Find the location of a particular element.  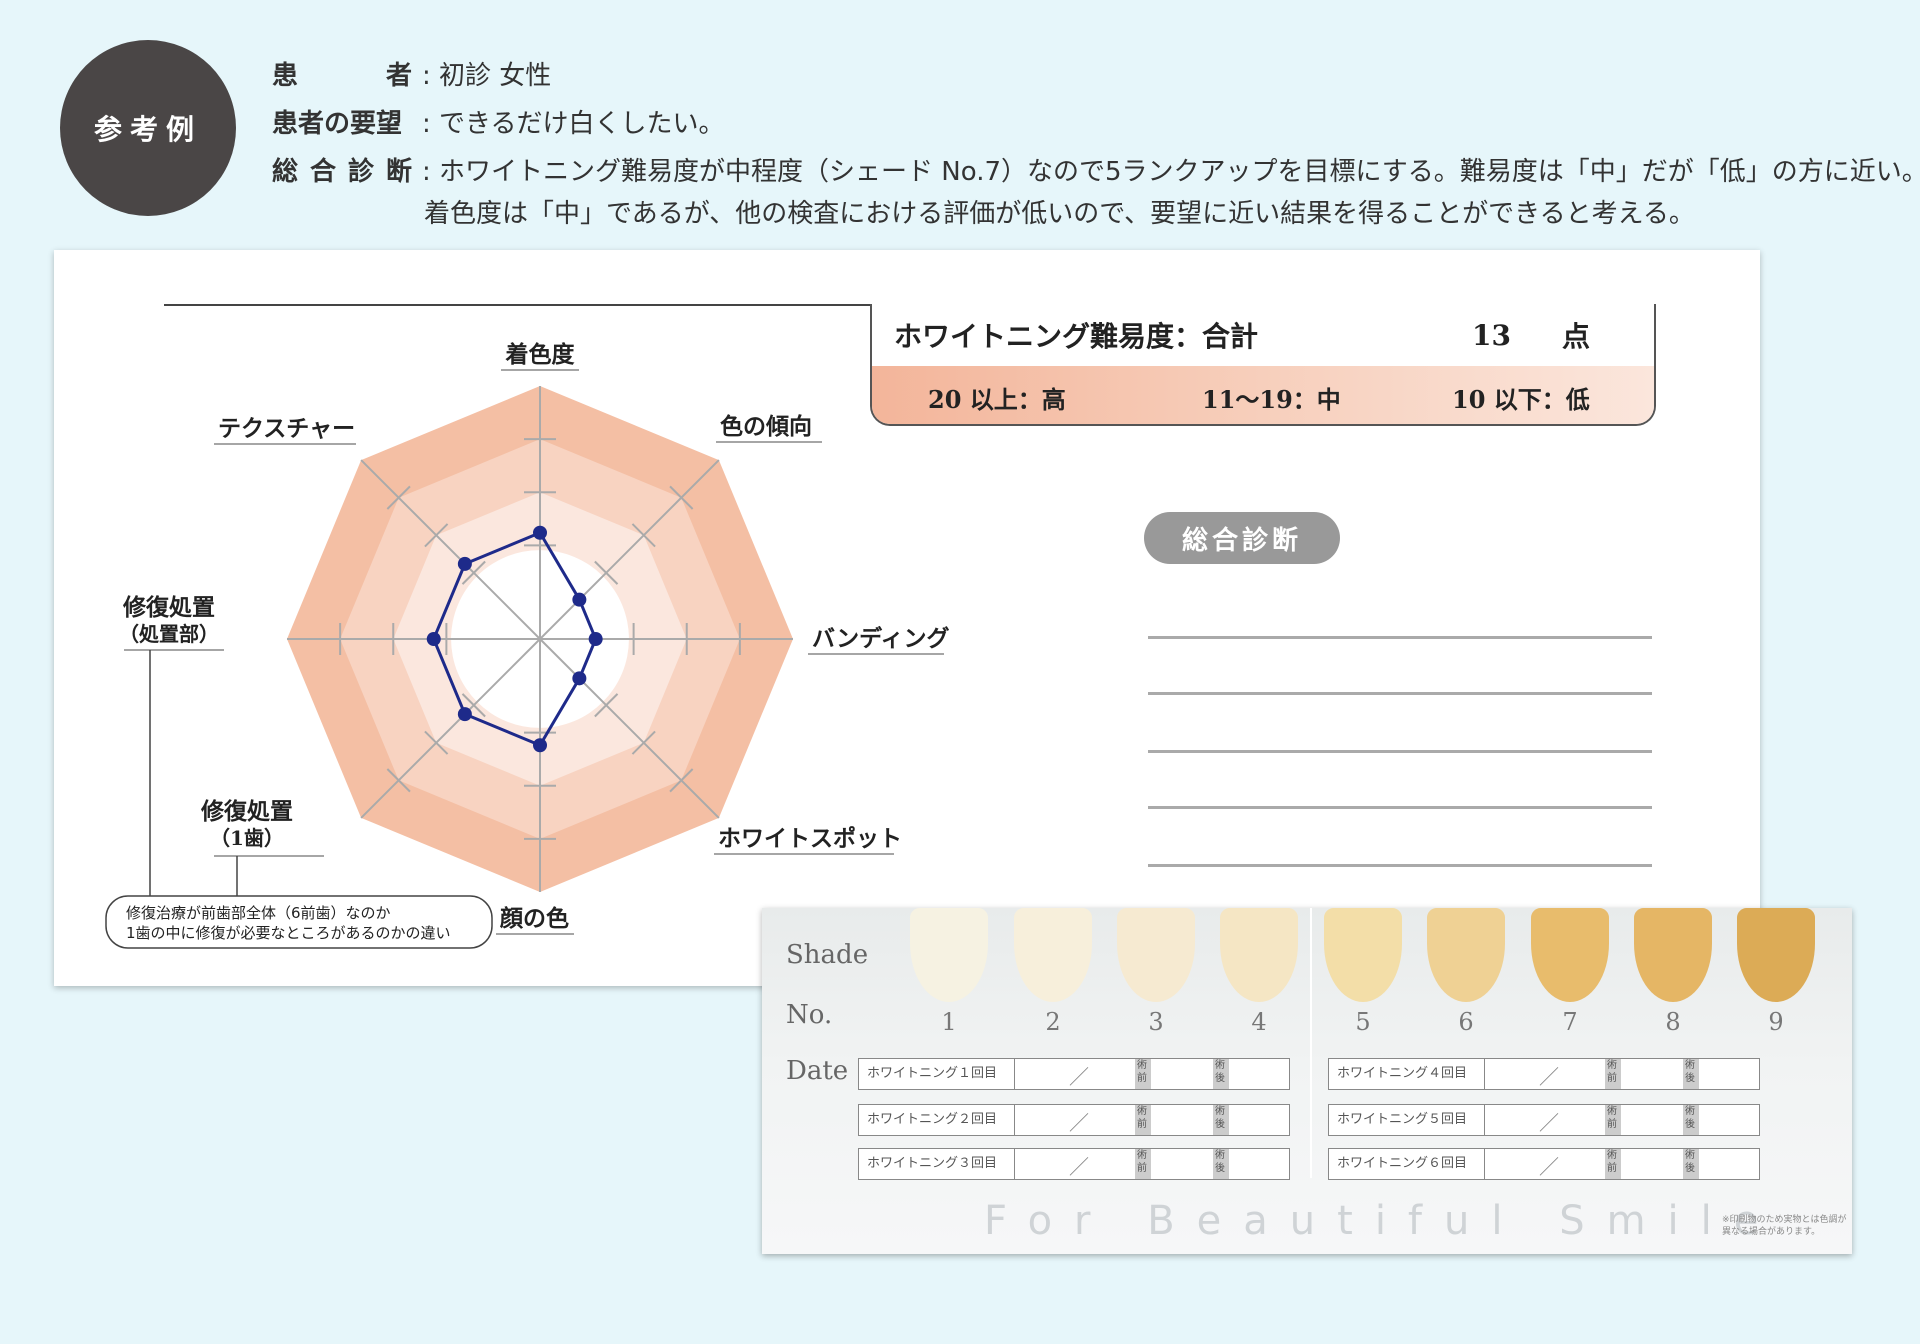

scale-low: 10 以下：低 is located at coordinates (1521, 399).